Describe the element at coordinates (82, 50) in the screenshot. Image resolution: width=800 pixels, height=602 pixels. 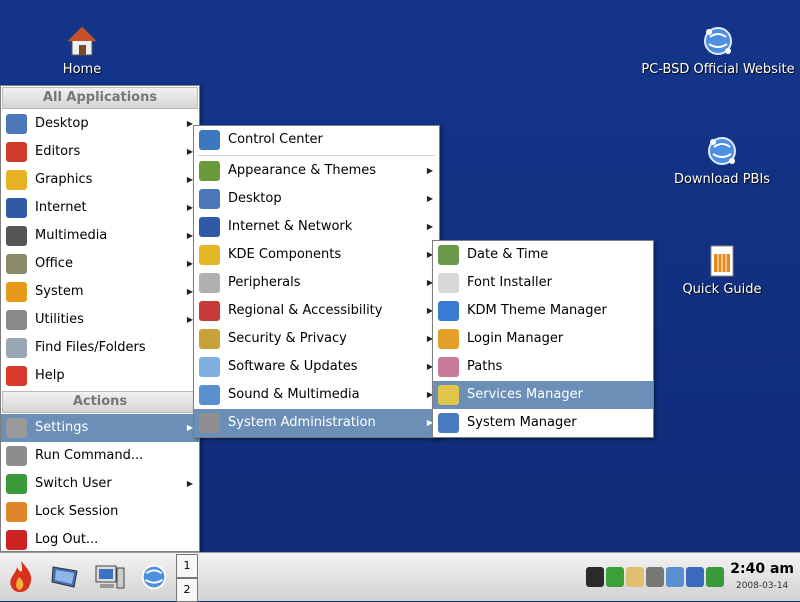
I see `desktop-icon-home: Home` at that location.